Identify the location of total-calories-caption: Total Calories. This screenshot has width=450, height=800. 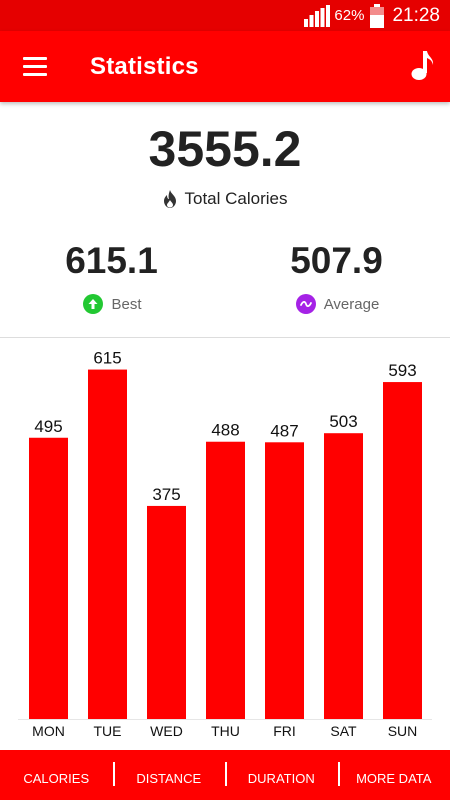
(225, 199).